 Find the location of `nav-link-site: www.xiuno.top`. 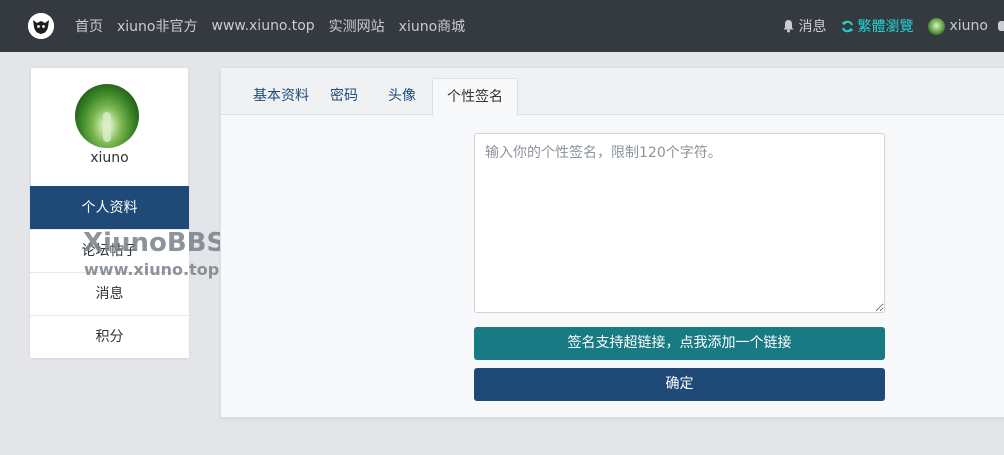

nav-link-site: www.xiuno.top is located at coordinates (263, 26).